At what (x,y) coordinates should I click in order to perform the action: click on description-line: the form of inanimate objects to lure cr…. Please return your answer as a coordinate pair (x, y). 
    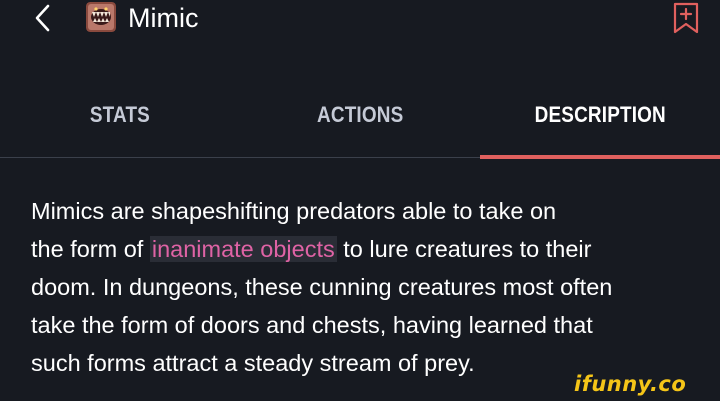
    Looking at the image, I should click on (366, 249).